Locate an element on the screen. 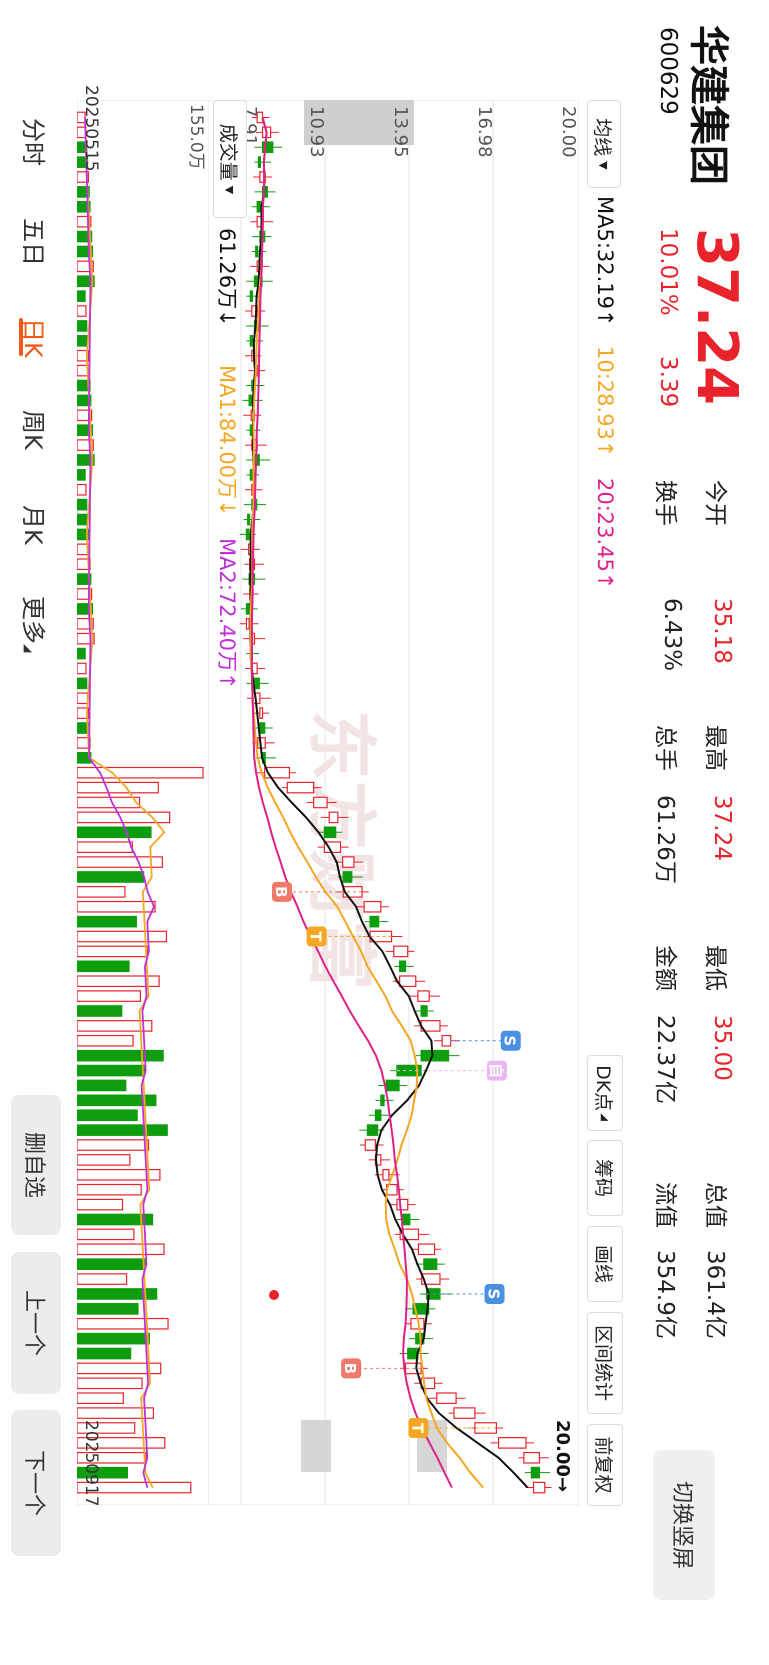  corner-triangle-icon: ◢ is located at coordinates (605, 1117).